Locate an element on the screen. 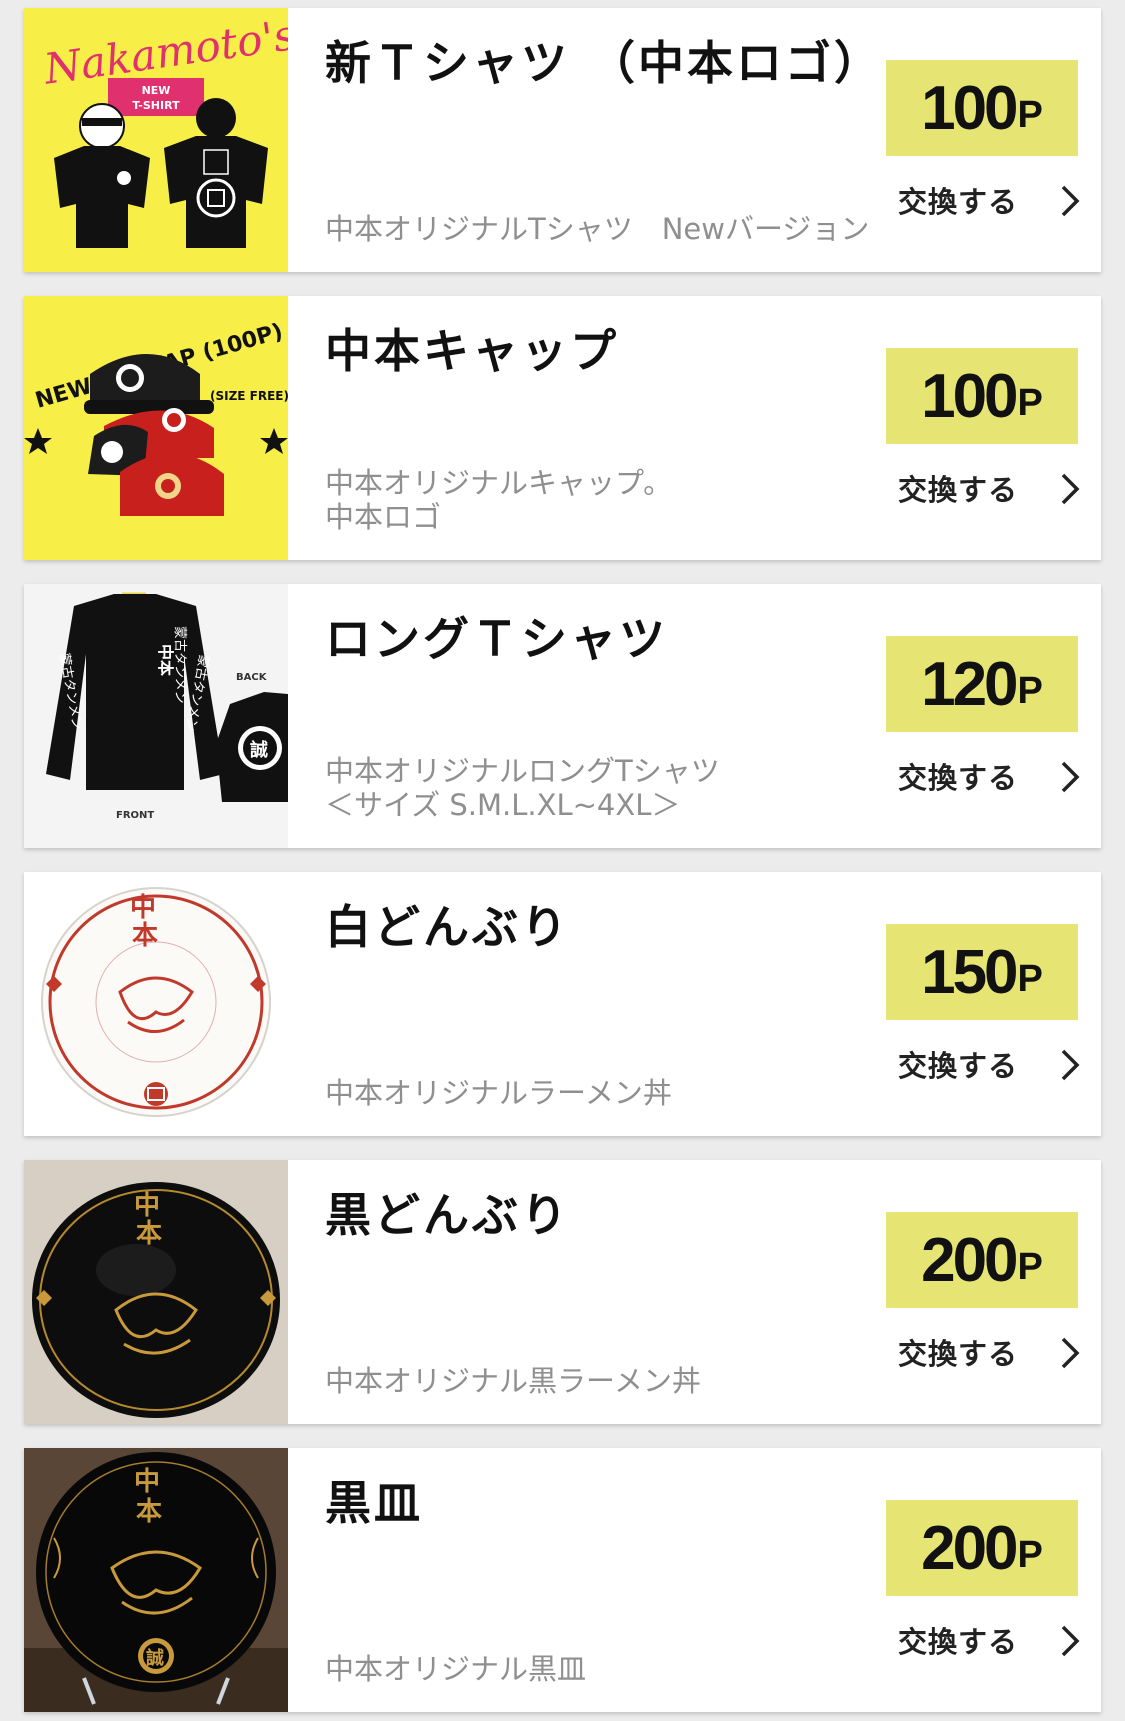  price-badge: 120 P is located at coordinates (982, 684).